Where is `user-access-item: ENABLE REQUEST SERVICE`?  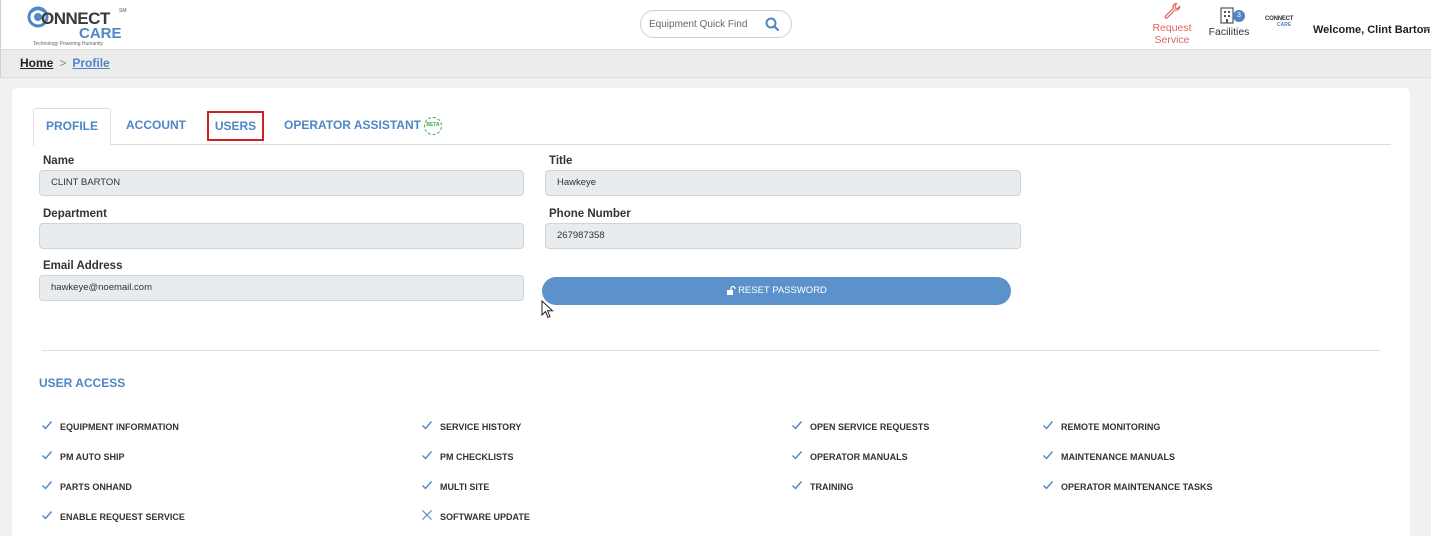
user-access-item: ENABLE REQUEST SERVICE is located at coordinates (113, 516).